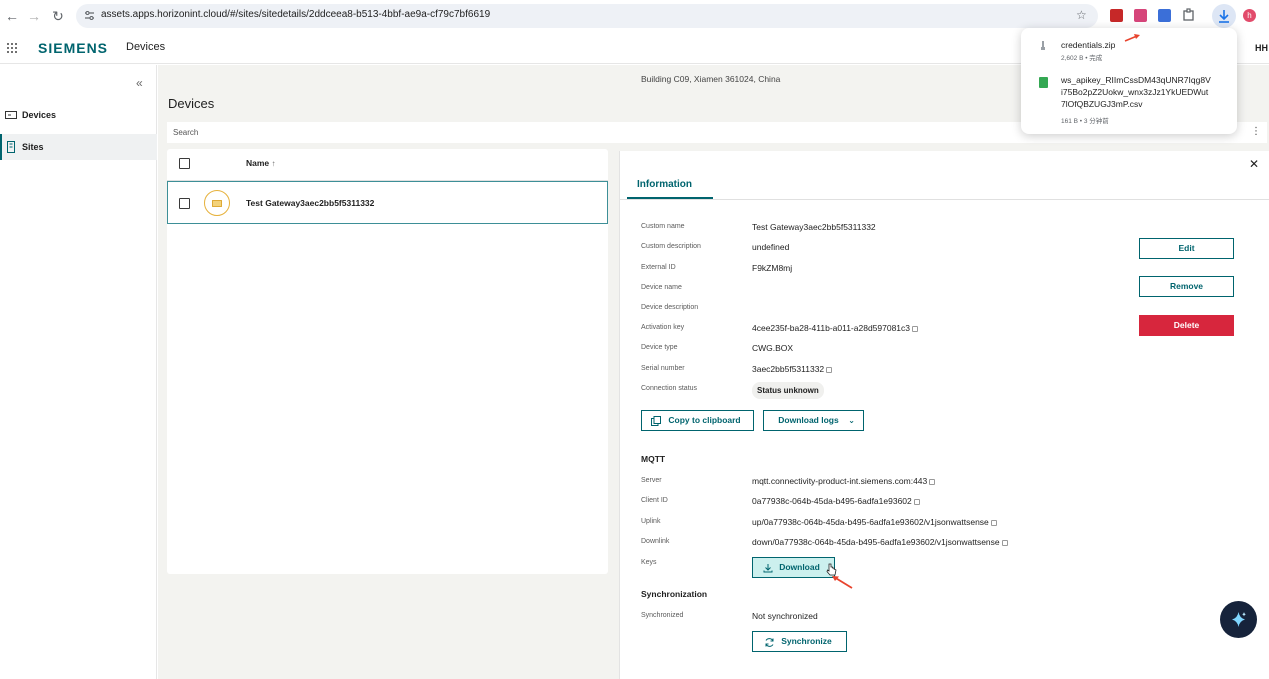 This screenshot has width=1269, height=679. I want to click on field-label: Device type, so click(659, 347).